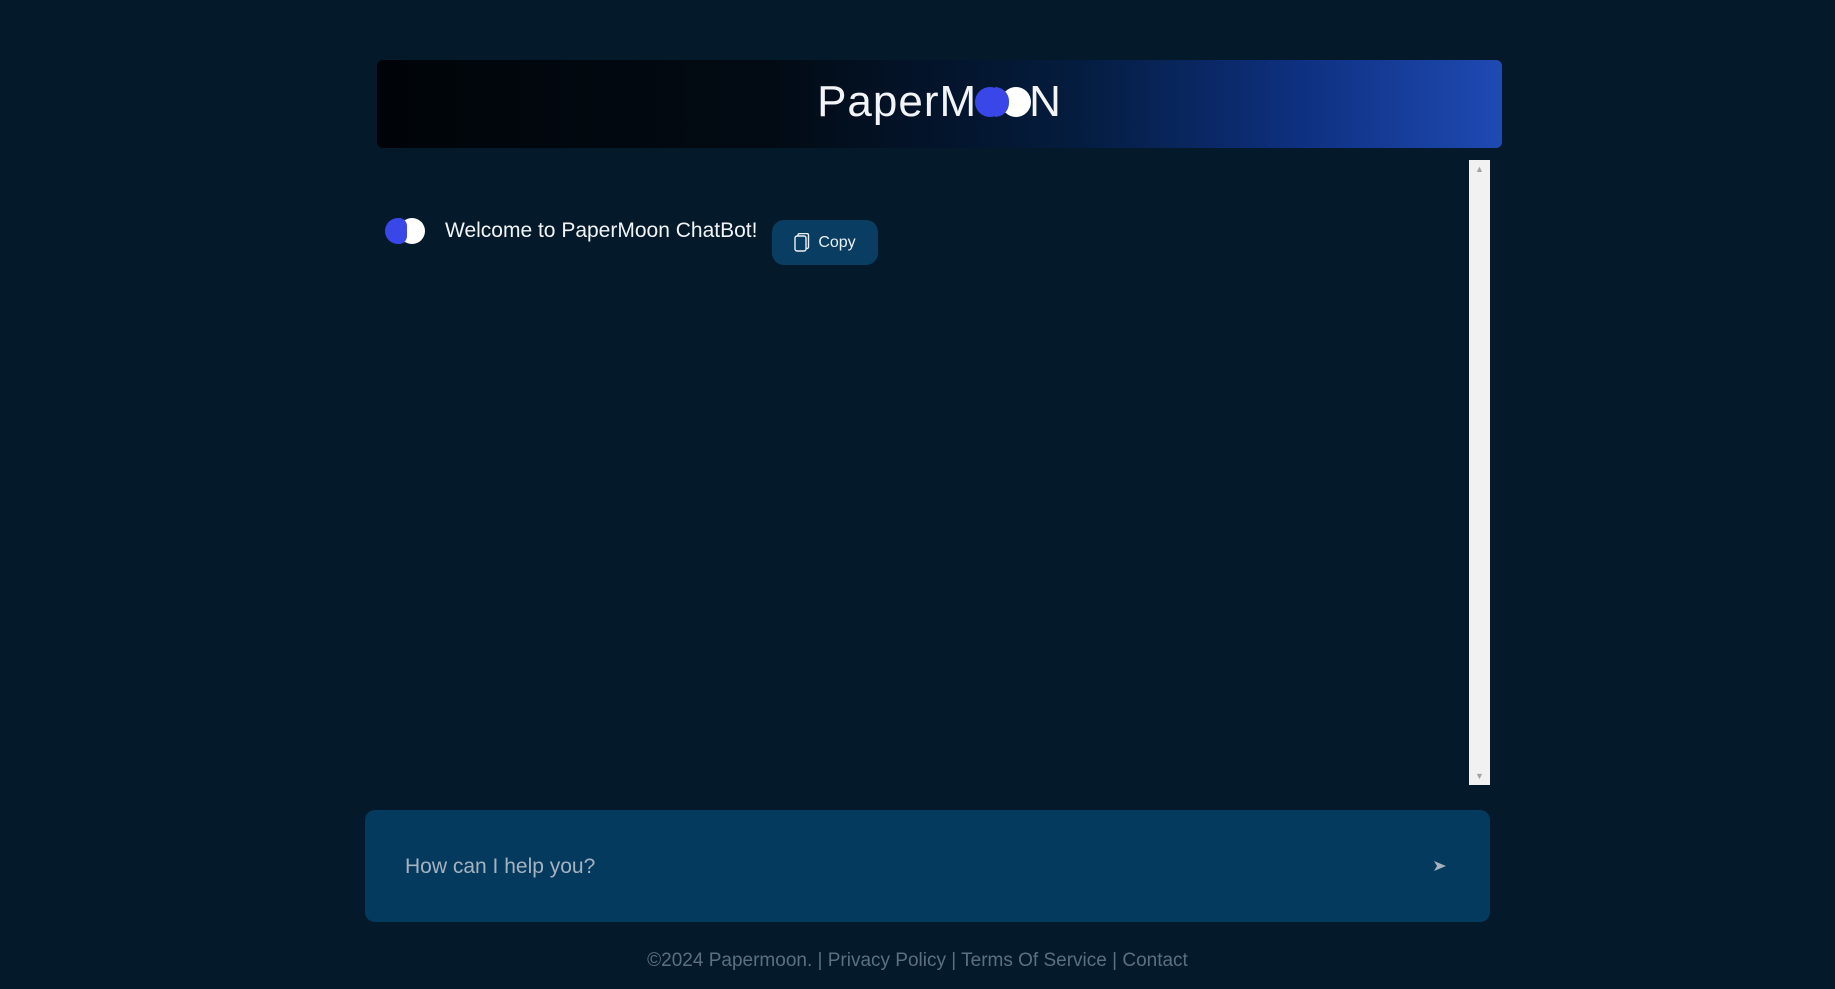  Describe the element at coordinates (1045, 101) in the screenshot. I see `logo-text-suffix: N` at that location.